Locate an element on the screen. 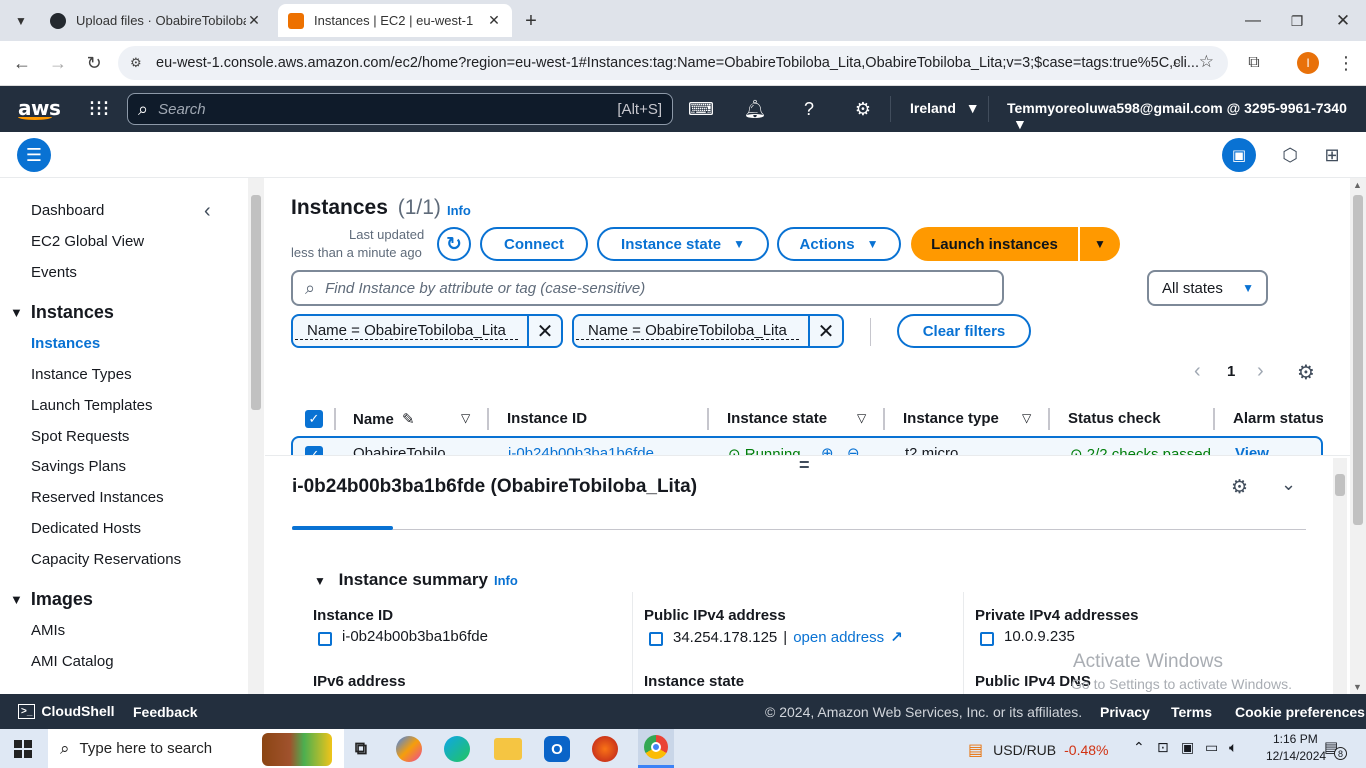  sidebar-item-amis: AMIs is located at coordinates (48, 630).